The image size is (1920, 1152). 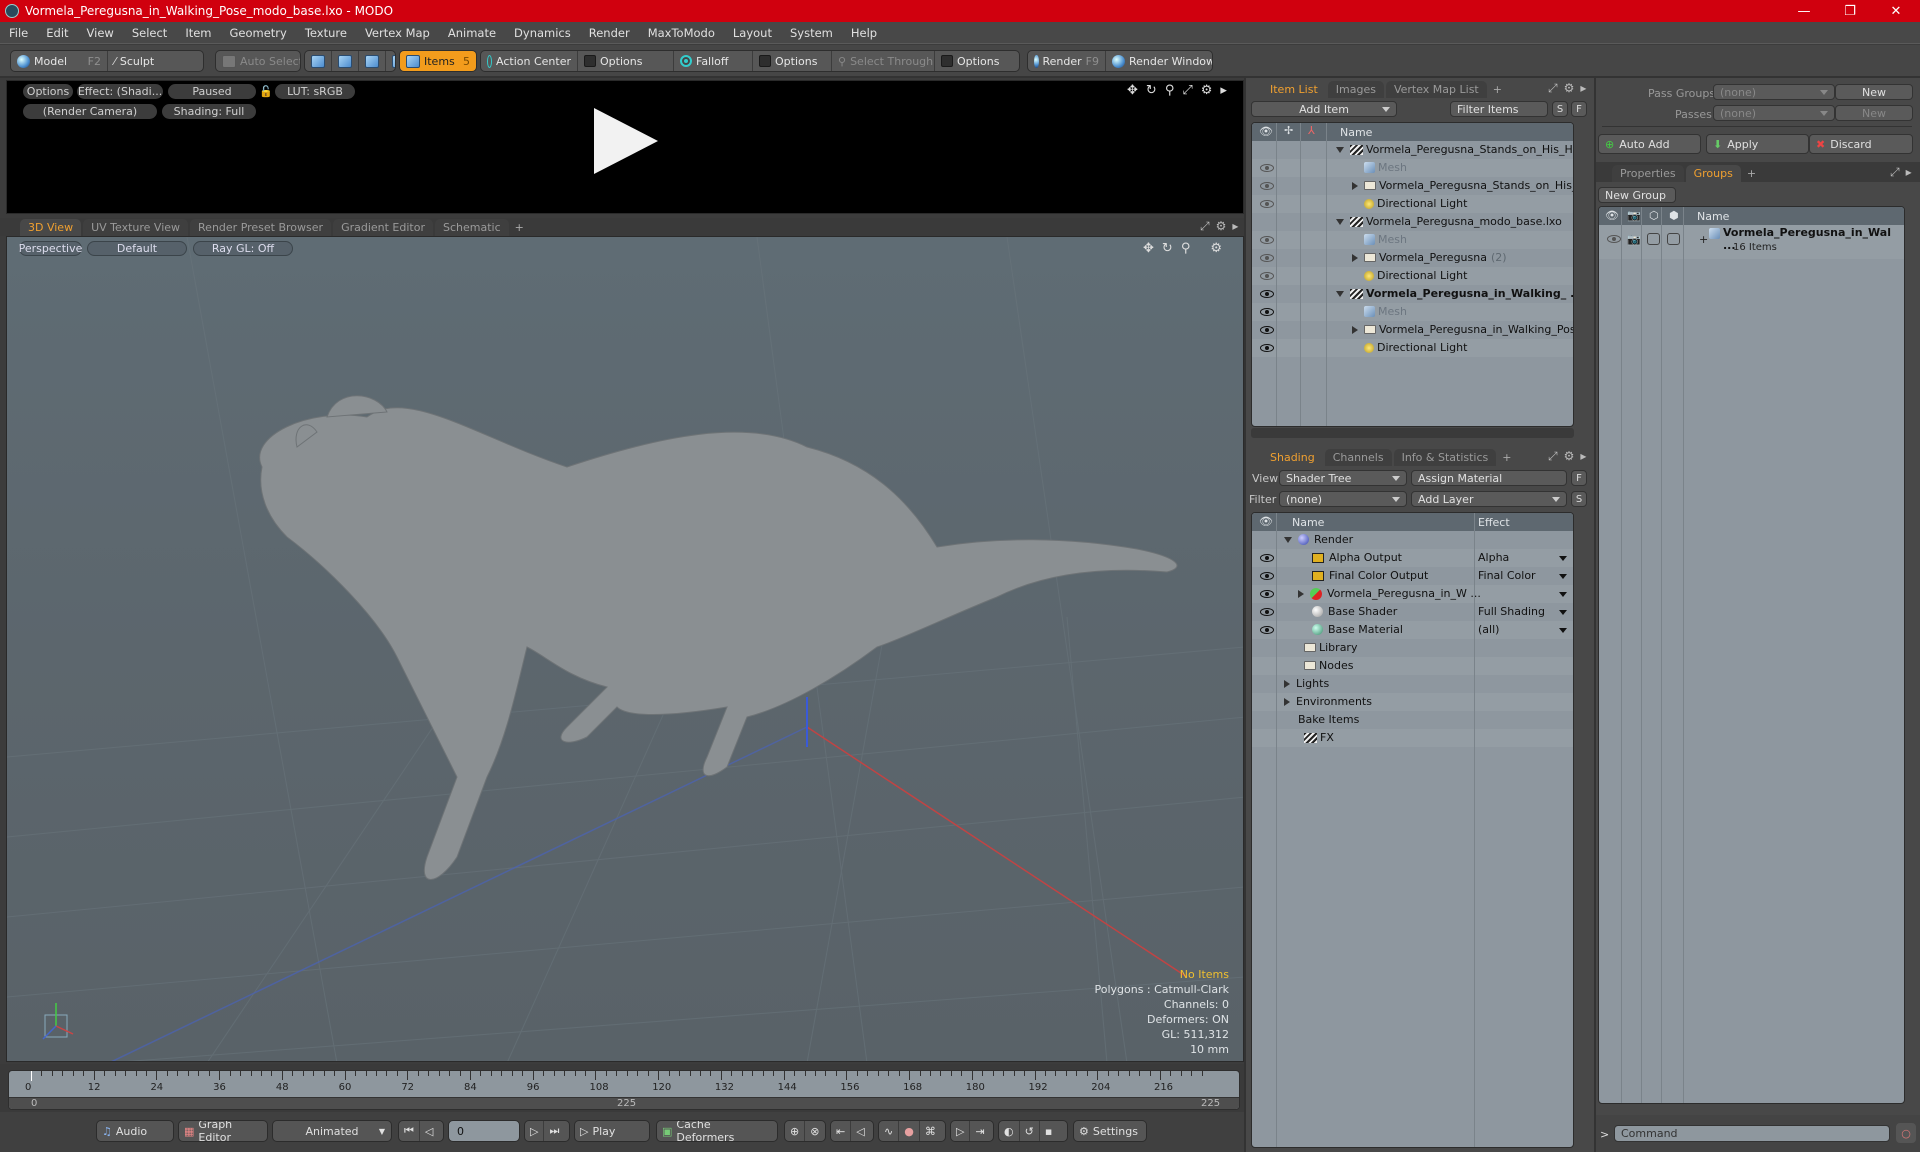 I want to click on add-tab-button: +, so click(x=1751, y=173).